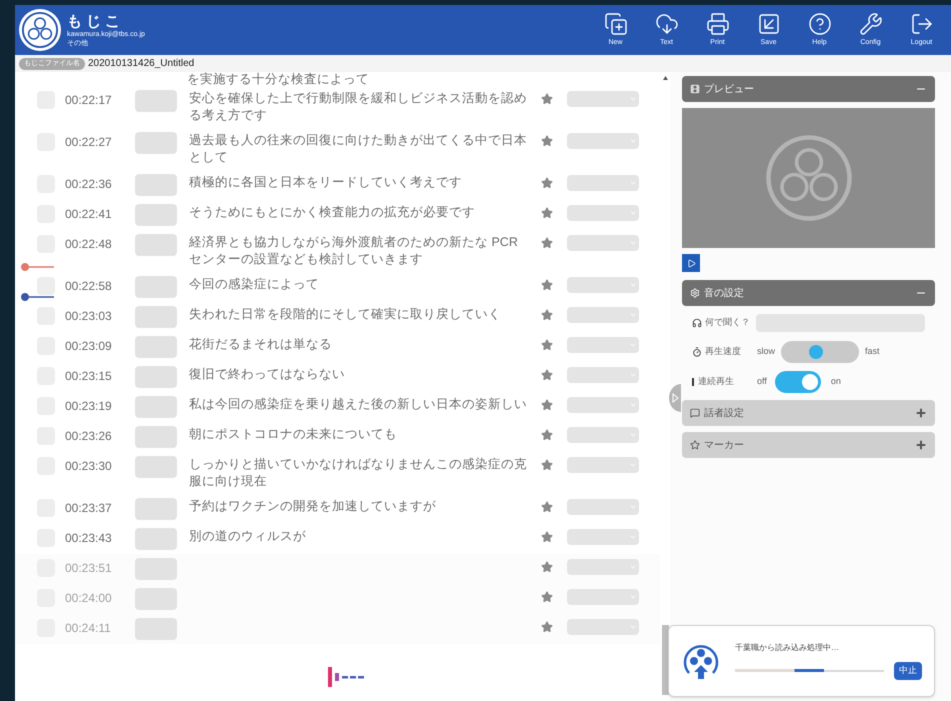 This screenshot has height=701, width=951. What do you see at coordinates (359, 434) in the screenshot?
I see `transcript-text: 朝にポストコロナの未来についても` at bounding box center [359, 434].